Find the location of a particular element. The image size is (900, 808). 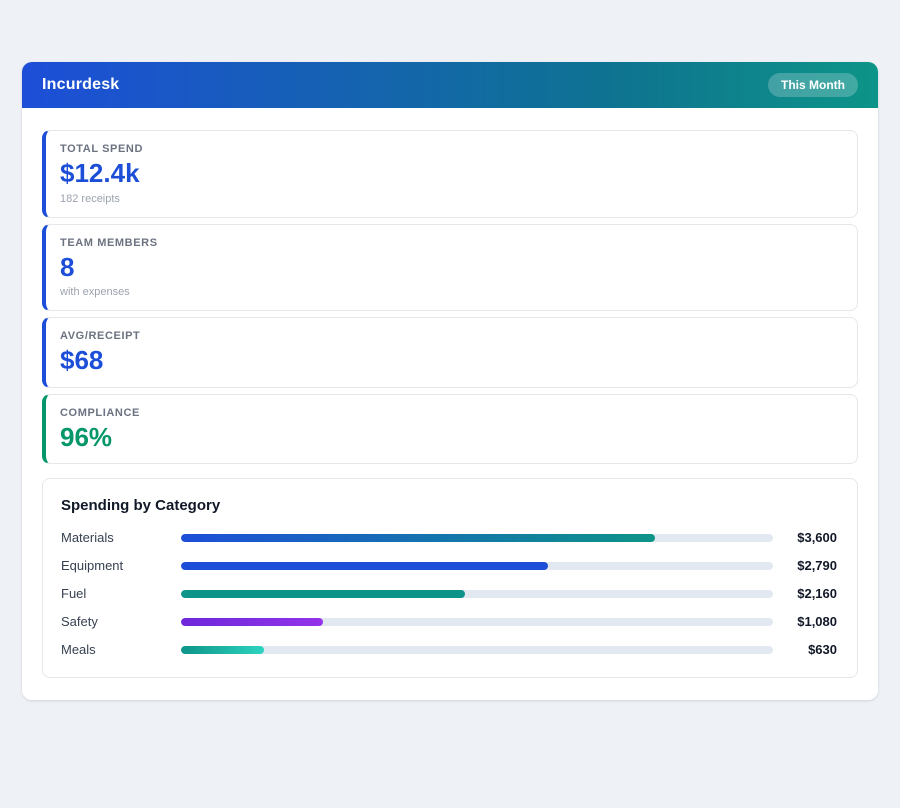

category-value: $2,790 is located at coordinates (817, 566).